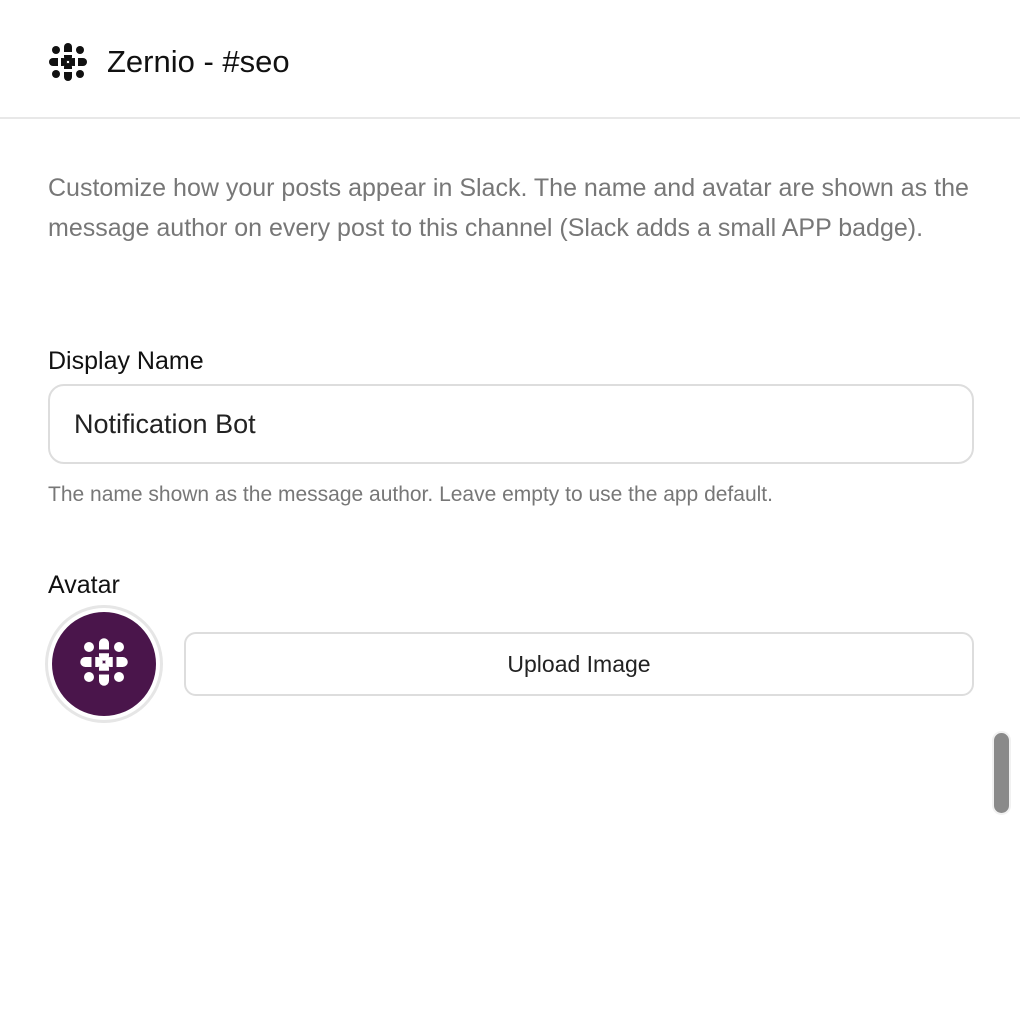  Describe the element at coordinates (126, 361) in the screenshot. I see `display-name-label: Display Name` at that location.